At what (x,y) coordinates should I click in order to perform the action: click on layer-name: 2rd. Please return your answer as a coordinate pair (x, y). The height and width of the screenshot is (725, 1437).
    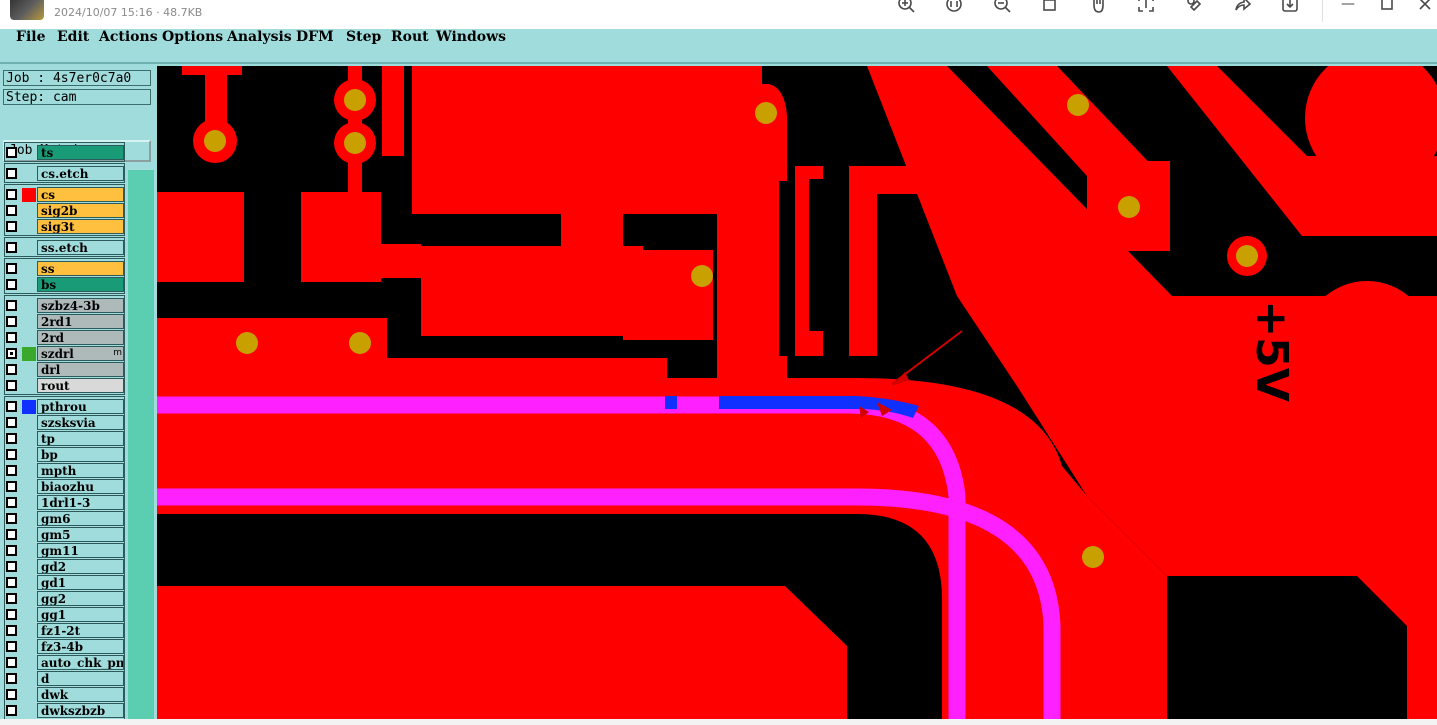
    Looking at the image, I should click on (80, 337).